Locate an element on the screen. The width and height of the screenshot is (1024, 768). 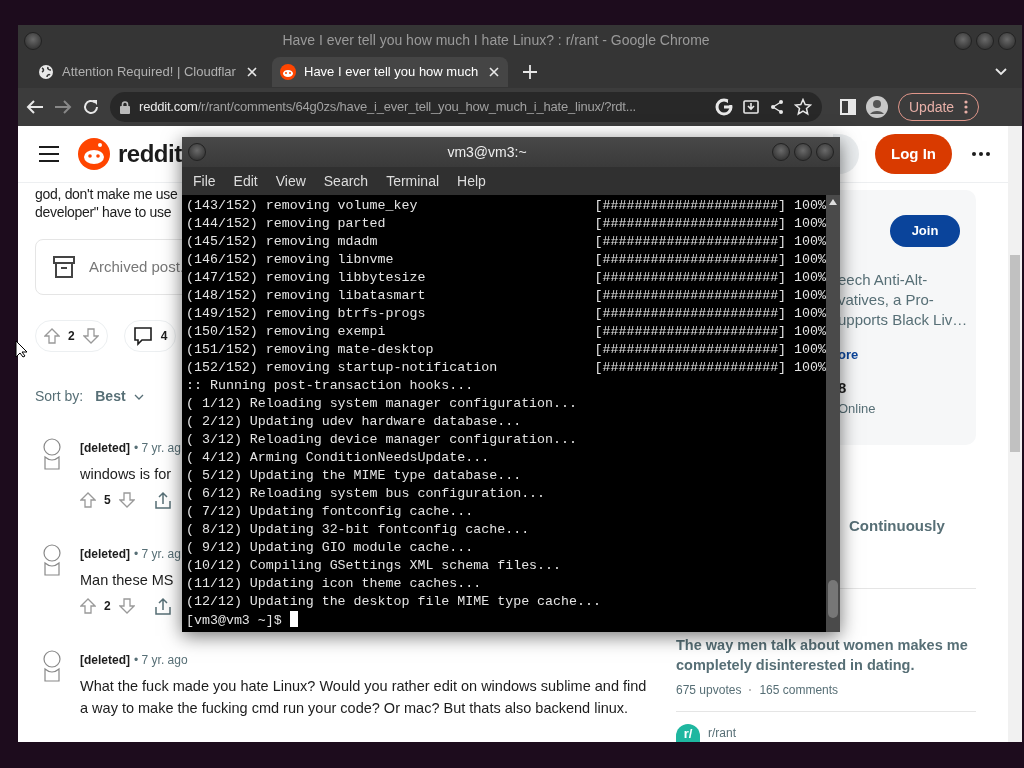
sort-label: Sort by: is located at coordinates (59, 396).